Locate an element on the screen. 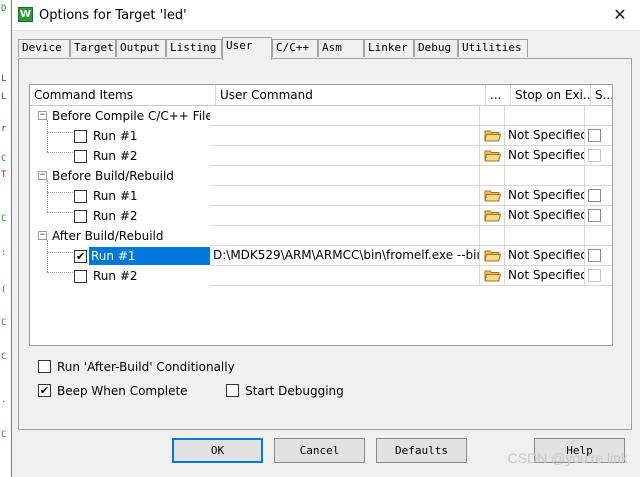  bg-glyph: T is located at coordinates (4, 175).